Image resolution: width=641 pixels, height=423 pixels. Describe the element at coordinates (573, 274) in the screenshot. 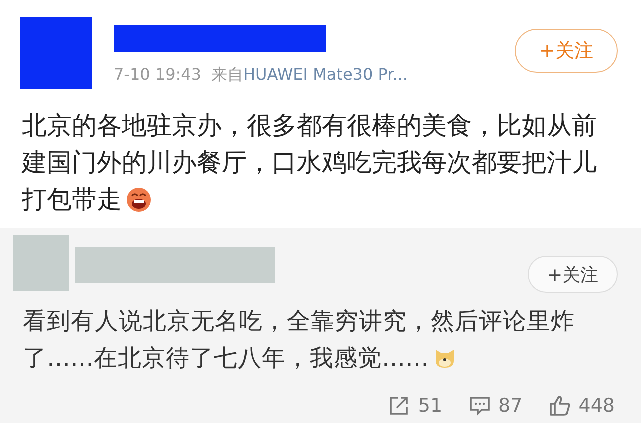

I see `follow-button: +关注` at that location.